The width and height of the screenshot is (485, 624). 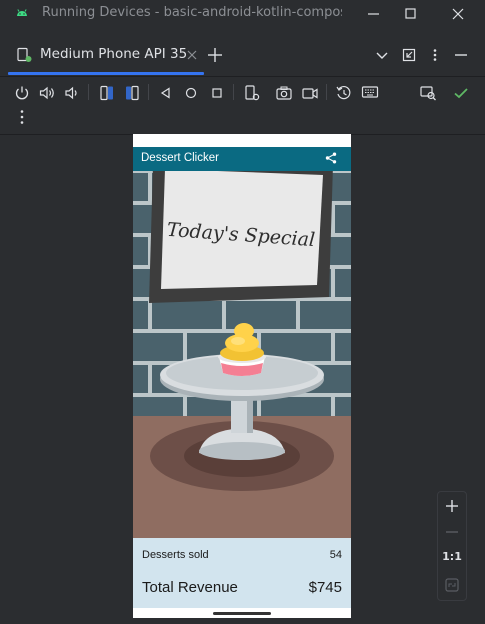 What do you see at coordinates (382, 55) in the screenshot?
I see `chevron-down-icon` at bounding box center [382, 55].